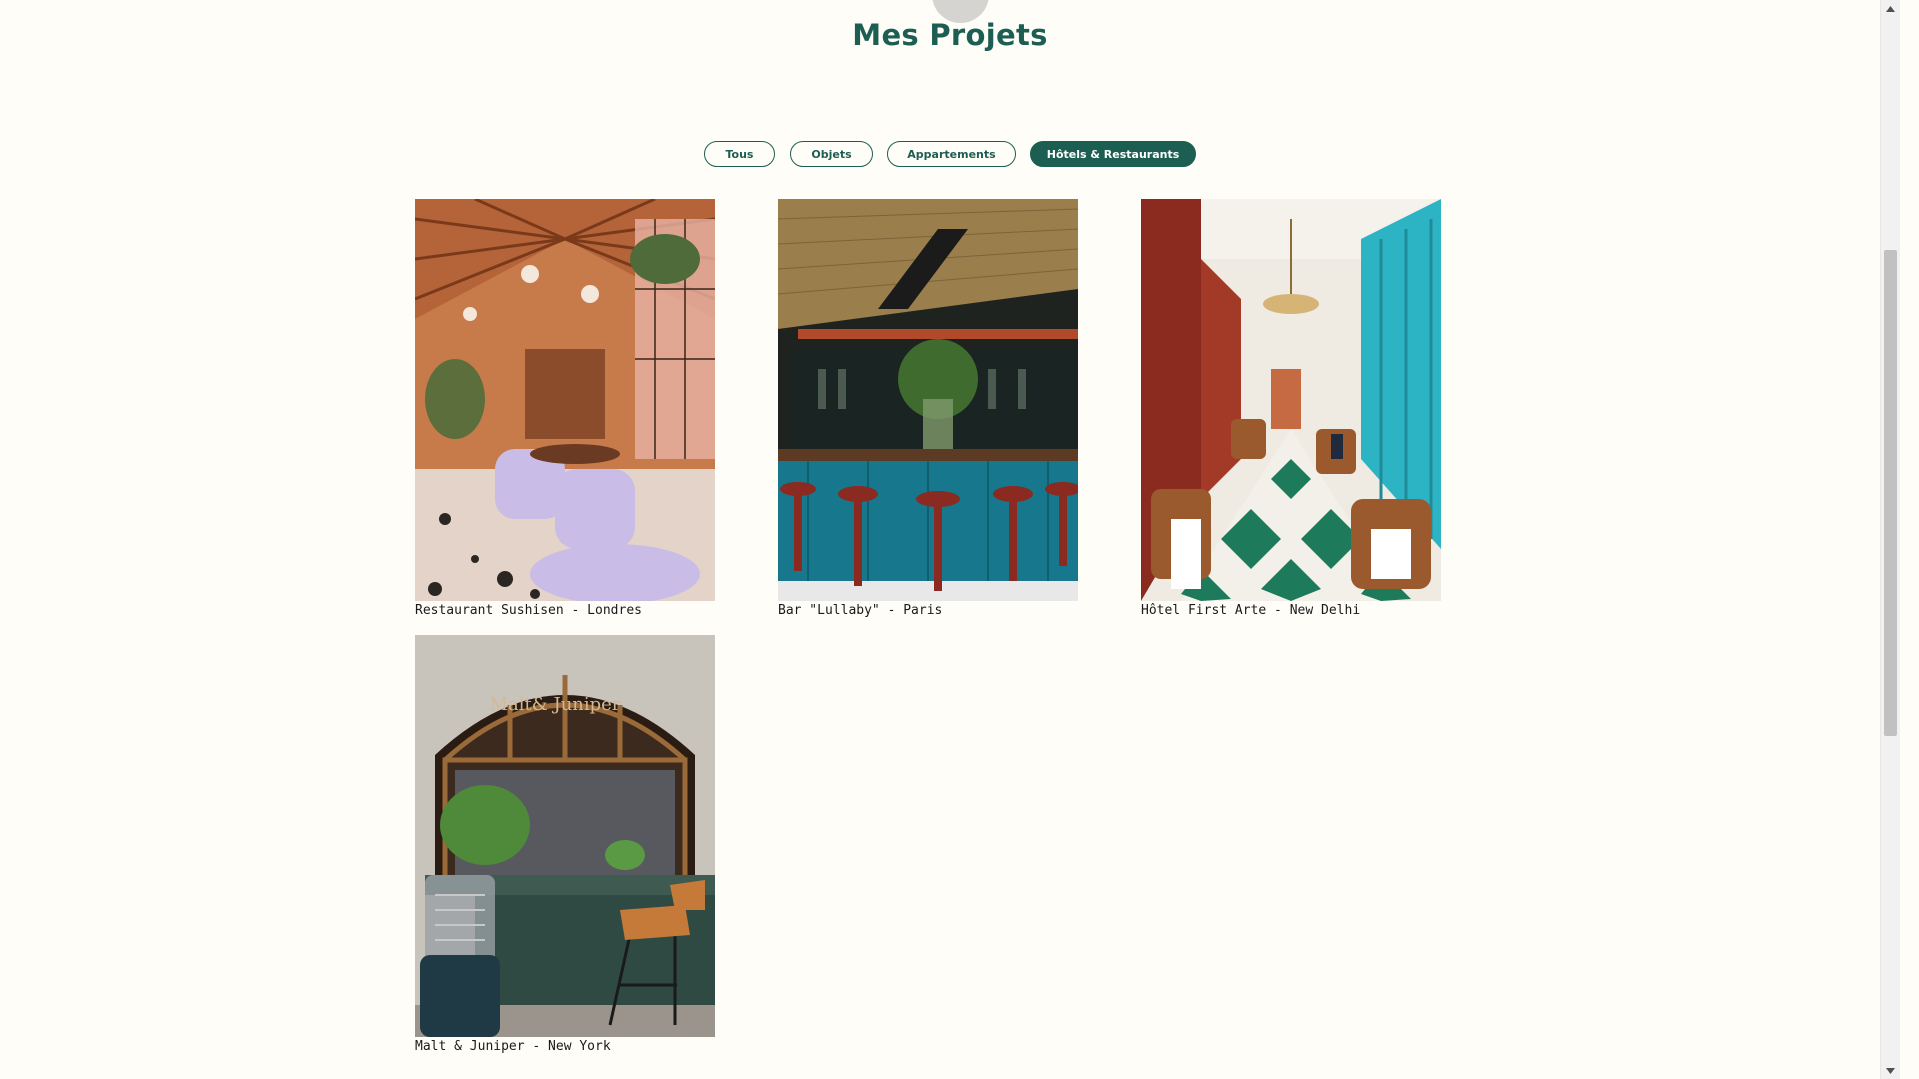 This screenshot has width=1919, height=1079. I want to click on project-caption: Restaurant Sushisen - Londres, so click(565, 610).